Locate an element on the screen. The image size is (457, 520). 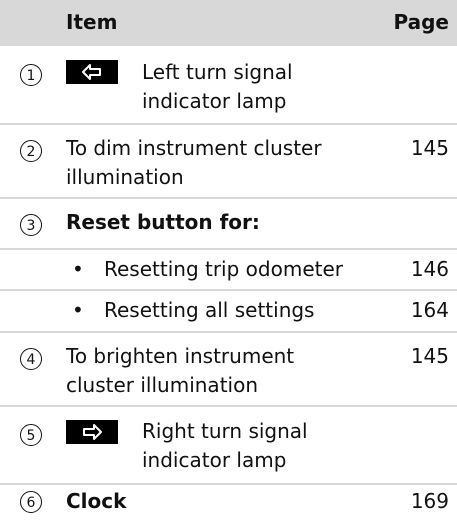
table-header: Item Page is located at coordinates (228, 23).